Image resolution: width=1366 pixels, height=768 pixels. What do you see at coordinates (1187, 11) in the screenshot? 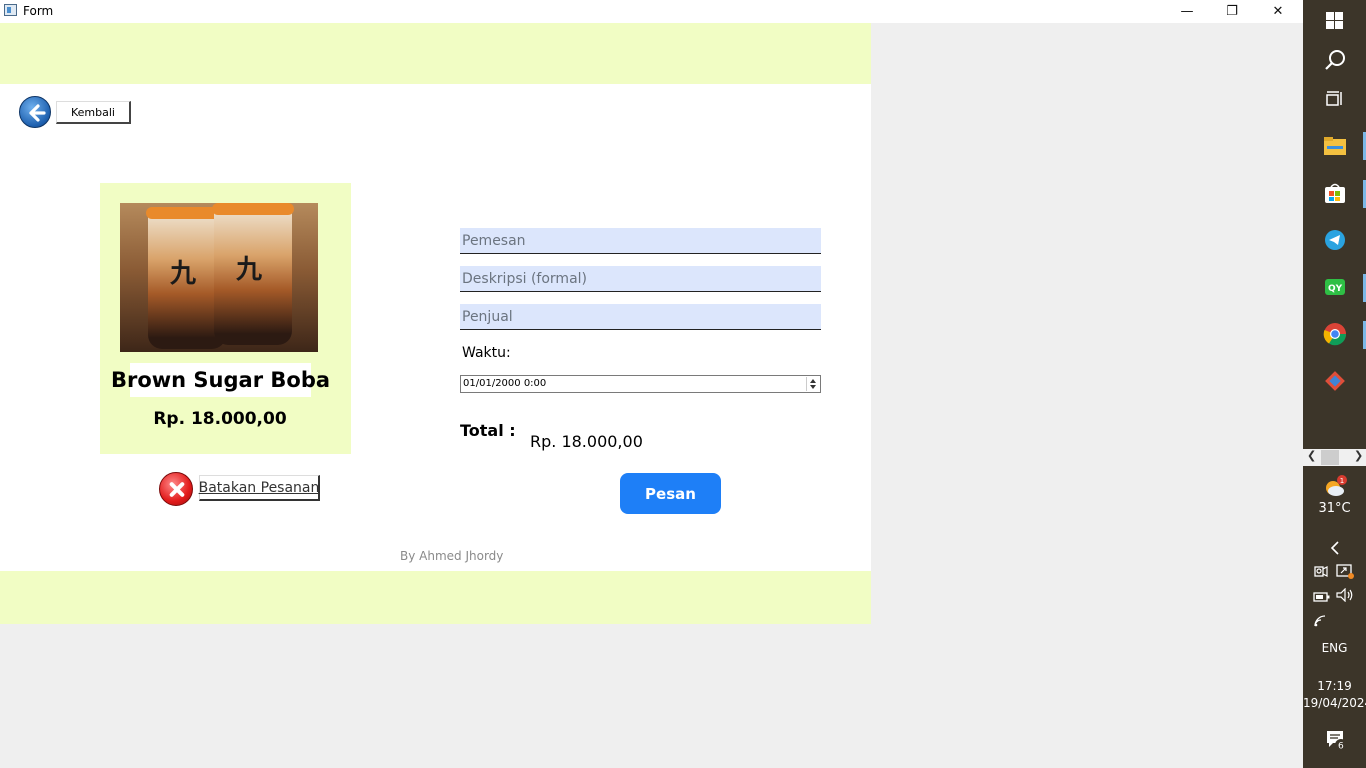
I see `minimize-button: —` at bounding box center [1187, 11].